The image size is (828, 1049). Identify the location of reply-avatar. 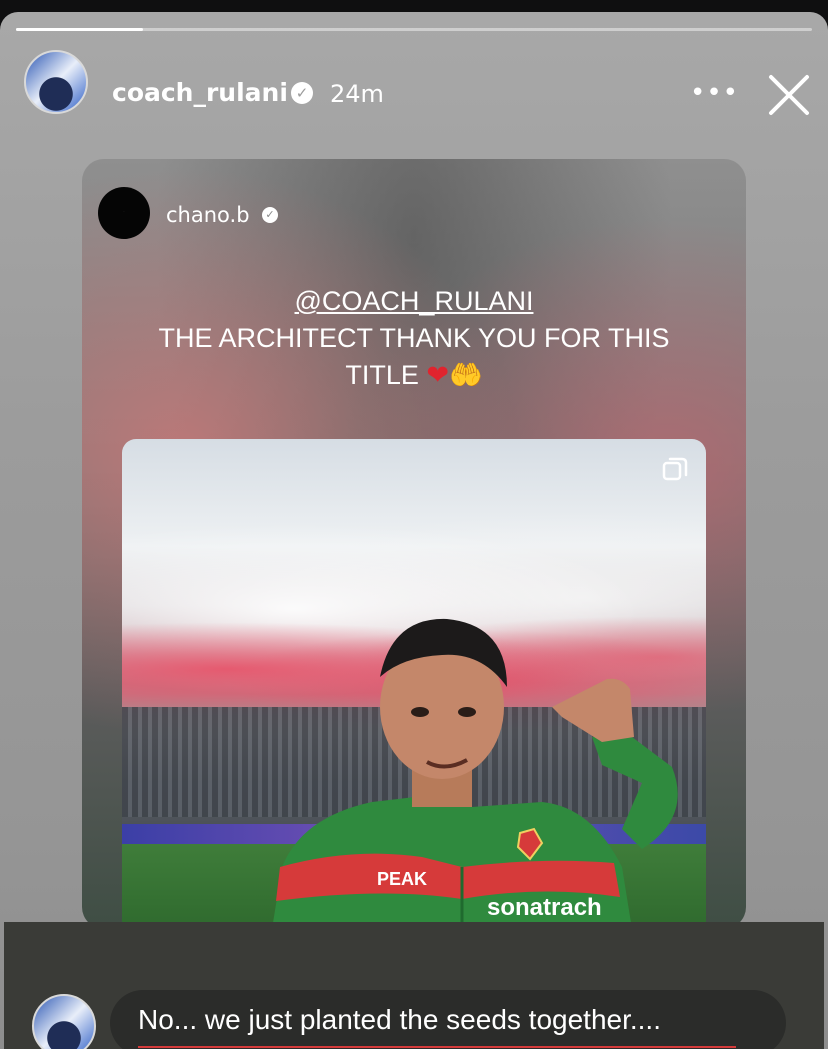
(64, 1021).